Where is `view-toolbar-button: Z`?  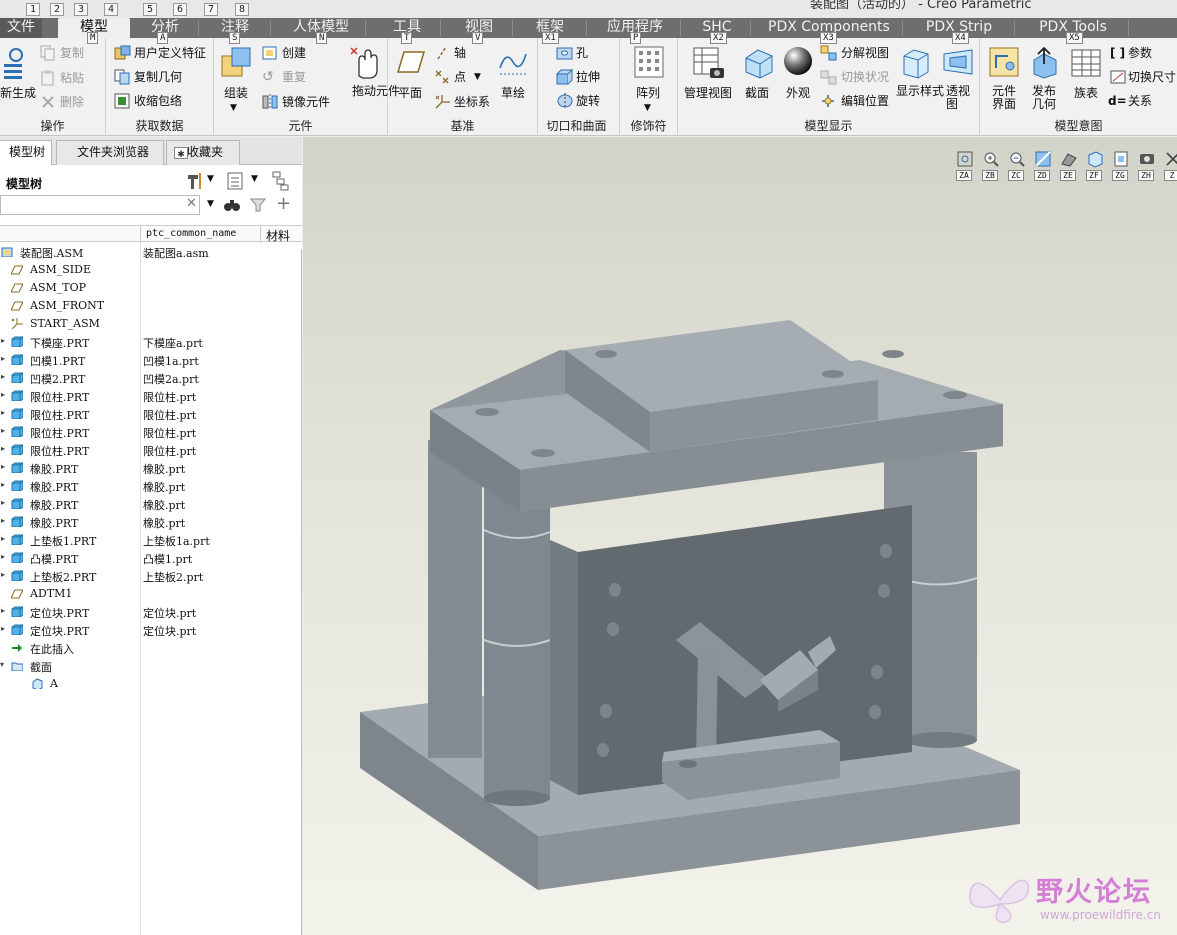
view-toolbar-button: Z is located at coordinates (1169, 166).